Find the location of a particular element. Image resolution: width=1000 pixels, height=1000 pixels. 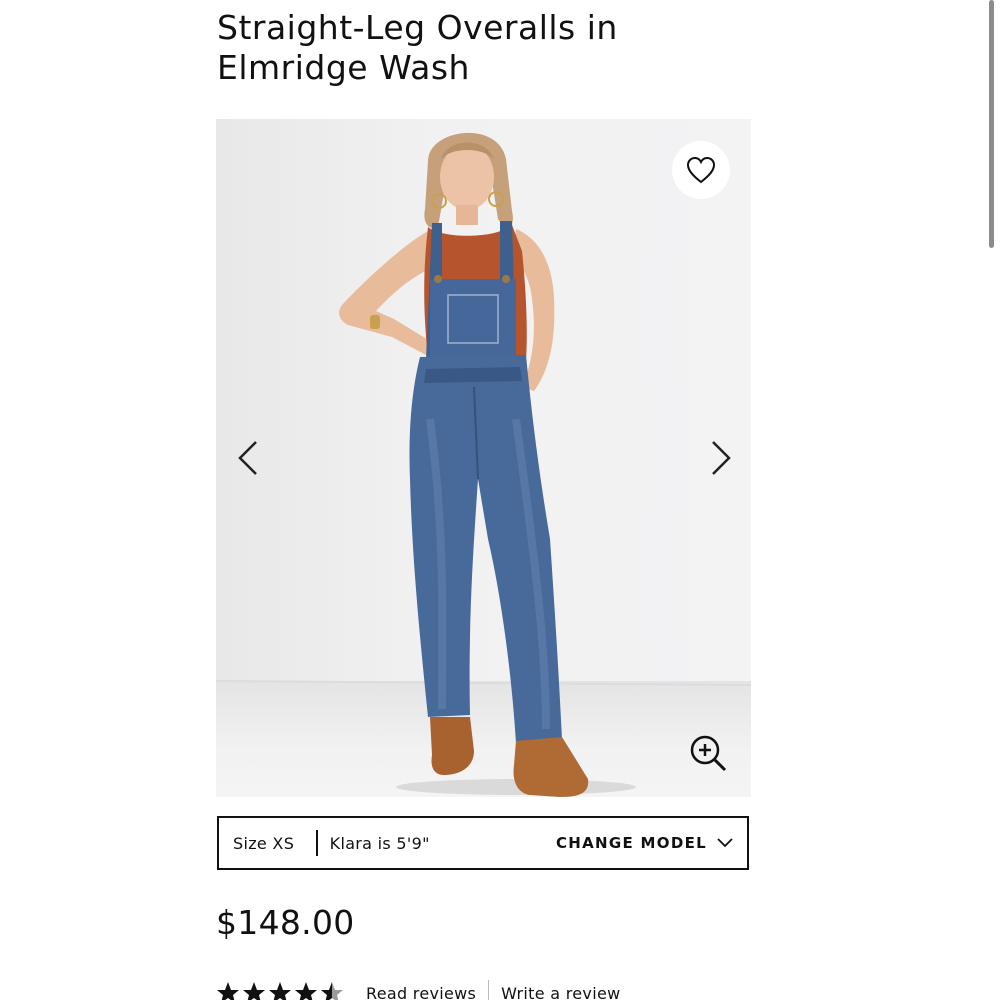

product-price: $148.00 is located at coordinates (285, 922).